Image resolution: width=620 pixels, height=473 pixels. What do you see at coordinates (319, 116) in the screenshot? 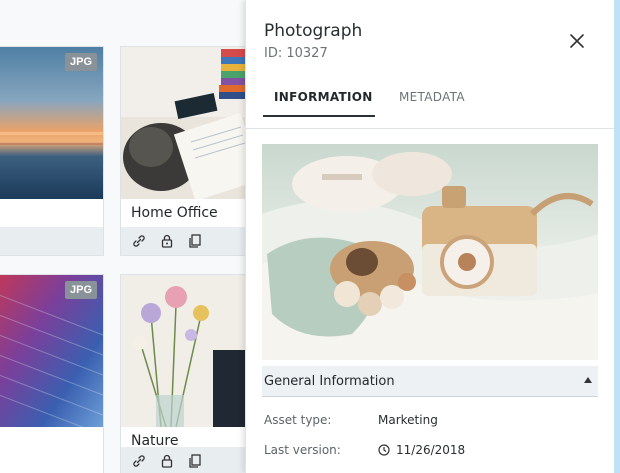
I see `active-tab-indicator` at bounding box center [319, 116].